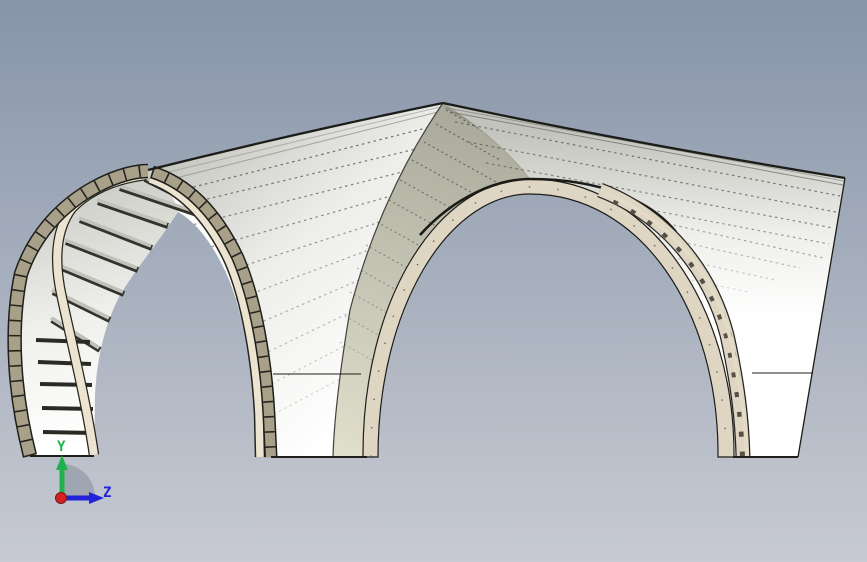 The width and height of the screenshot is (867, 562). I want to click on origin-marker, so click(61, 498).